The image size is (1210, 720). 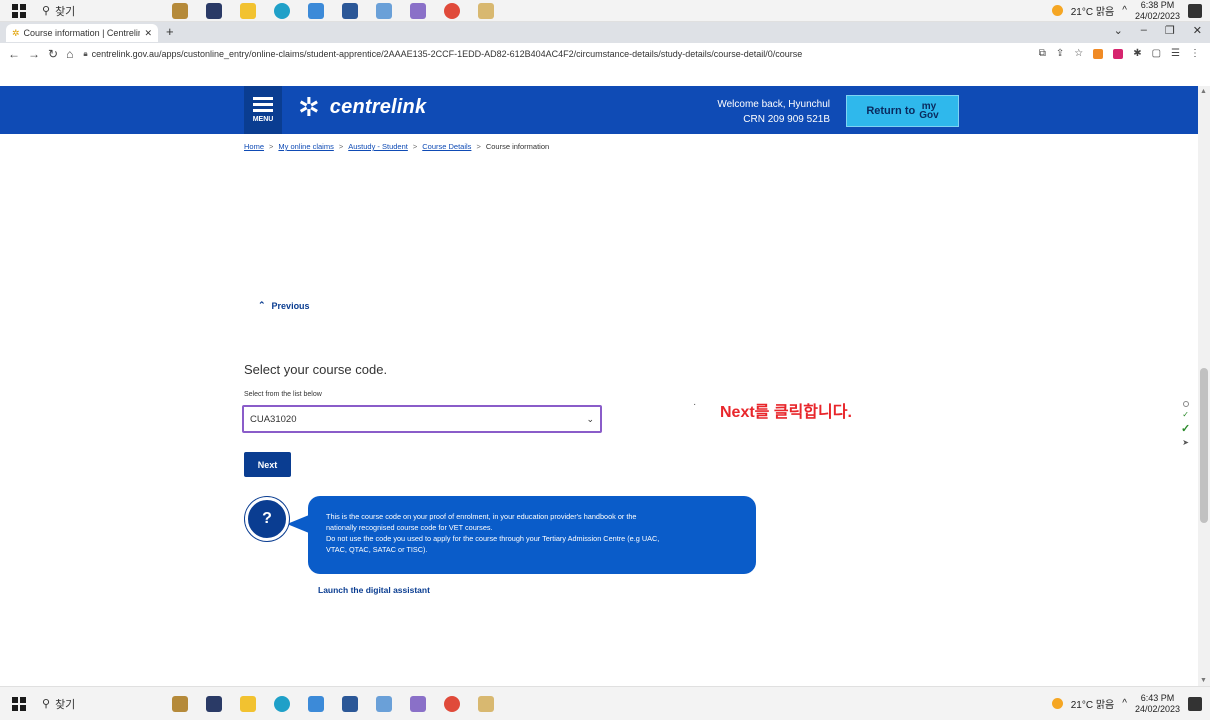 I want to click on extension-icons: ⧉ ⇪ ☆ ✱ ▢ ☰ ⋮, so click(x=1119, y=53).